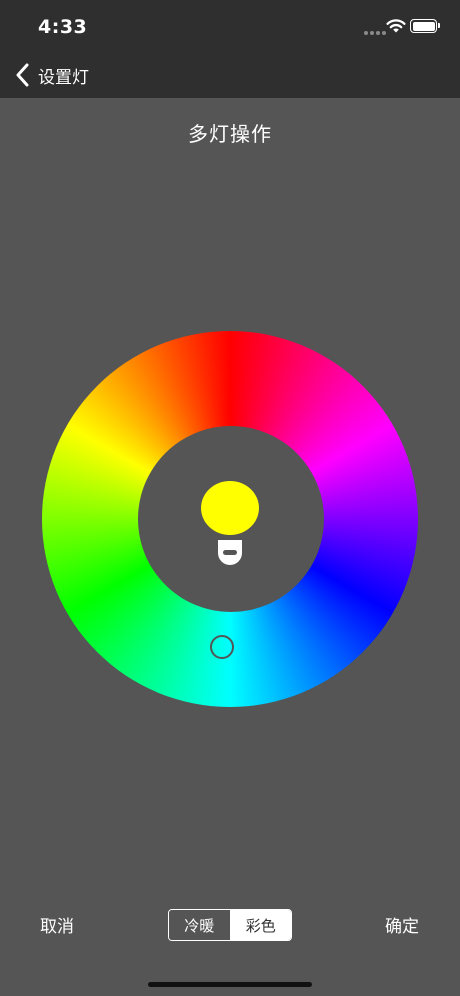  I want to click on home-indicator, so click(230, 984).